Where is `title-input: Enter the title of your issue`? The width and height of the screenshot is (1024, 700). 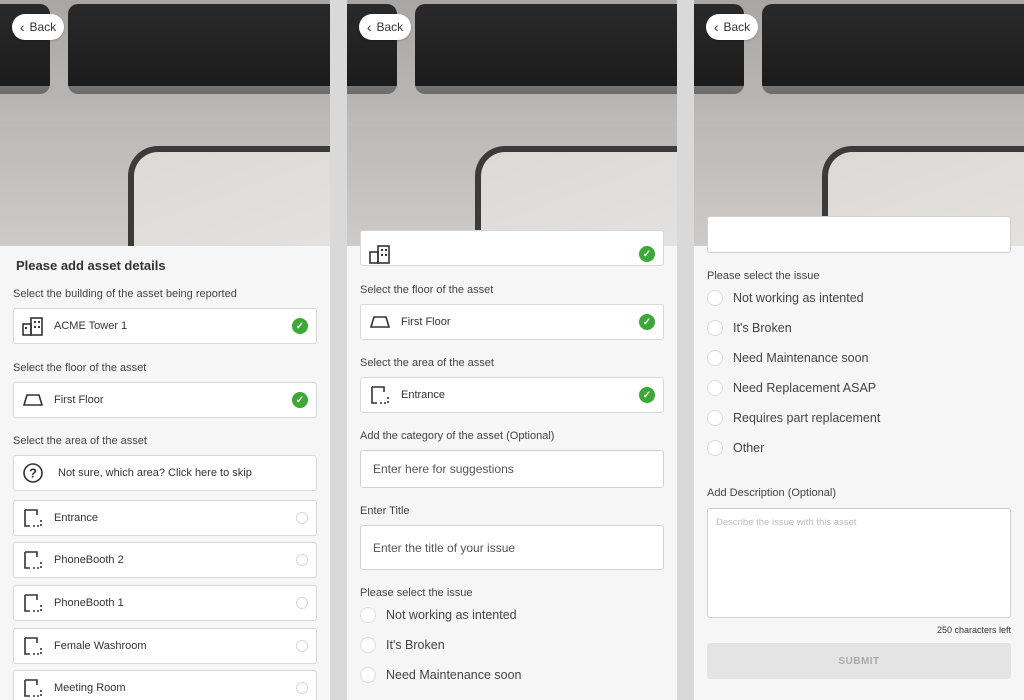 title-input: Enter the title of your issue is located at coordinates (512, 547).